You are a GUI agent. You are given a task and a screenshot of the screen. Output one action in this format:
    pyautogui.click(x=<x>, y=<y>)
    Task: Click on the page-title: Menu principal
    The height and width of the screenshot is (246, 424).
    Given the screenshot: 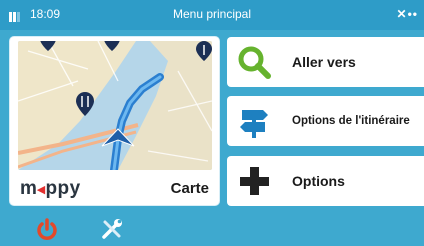 What is the action you would take?
    pyautogui.click(x=212, y=14)
    